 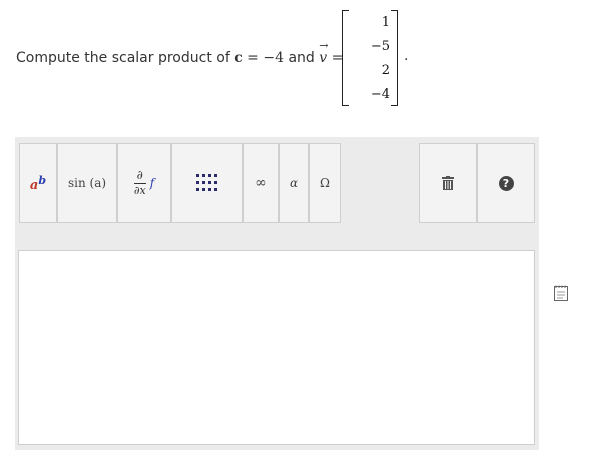 I want to click on greek-omega-button: Ω, so click(x=325, y=183).